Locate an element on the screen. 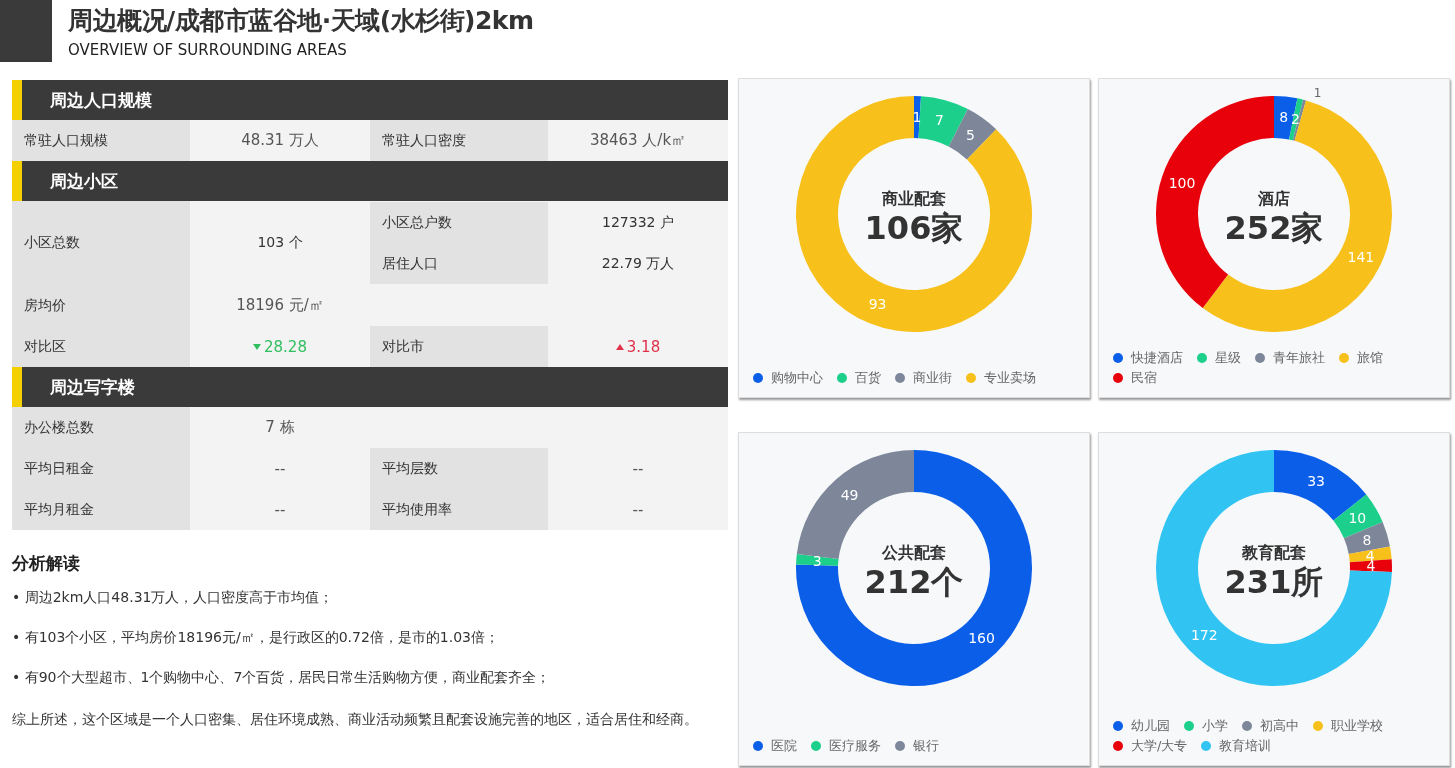  chart-total: 212个 is located at coordinates (914, 582).